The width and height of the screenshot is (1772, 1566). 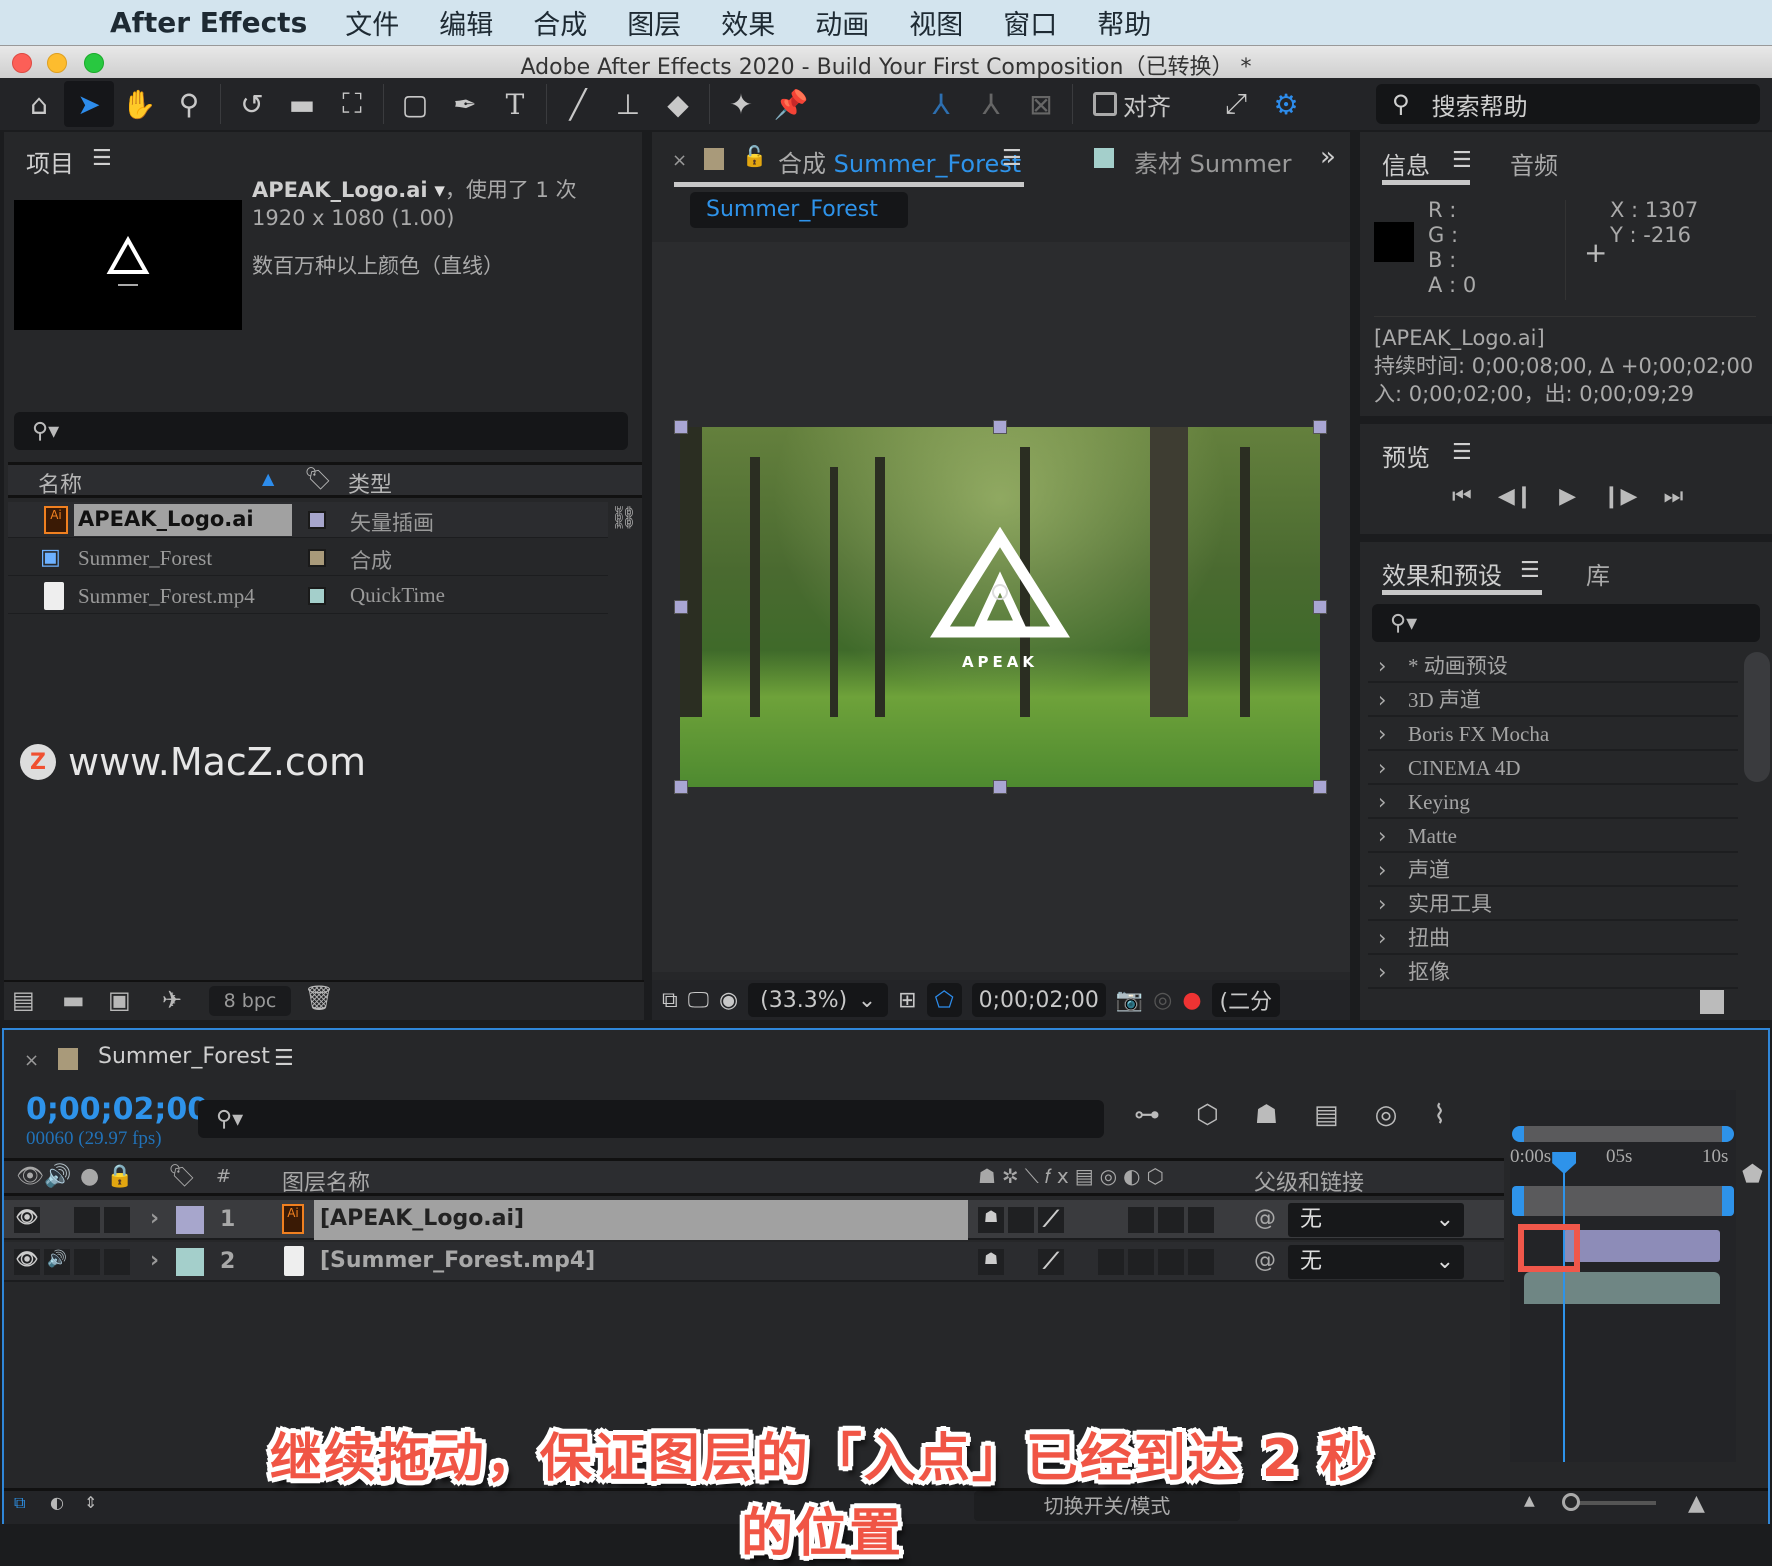 What do you see at coordinates (1406, 455) in the screenshot?
I see `preview-title: 预览` at bounding box center [1406, 455].